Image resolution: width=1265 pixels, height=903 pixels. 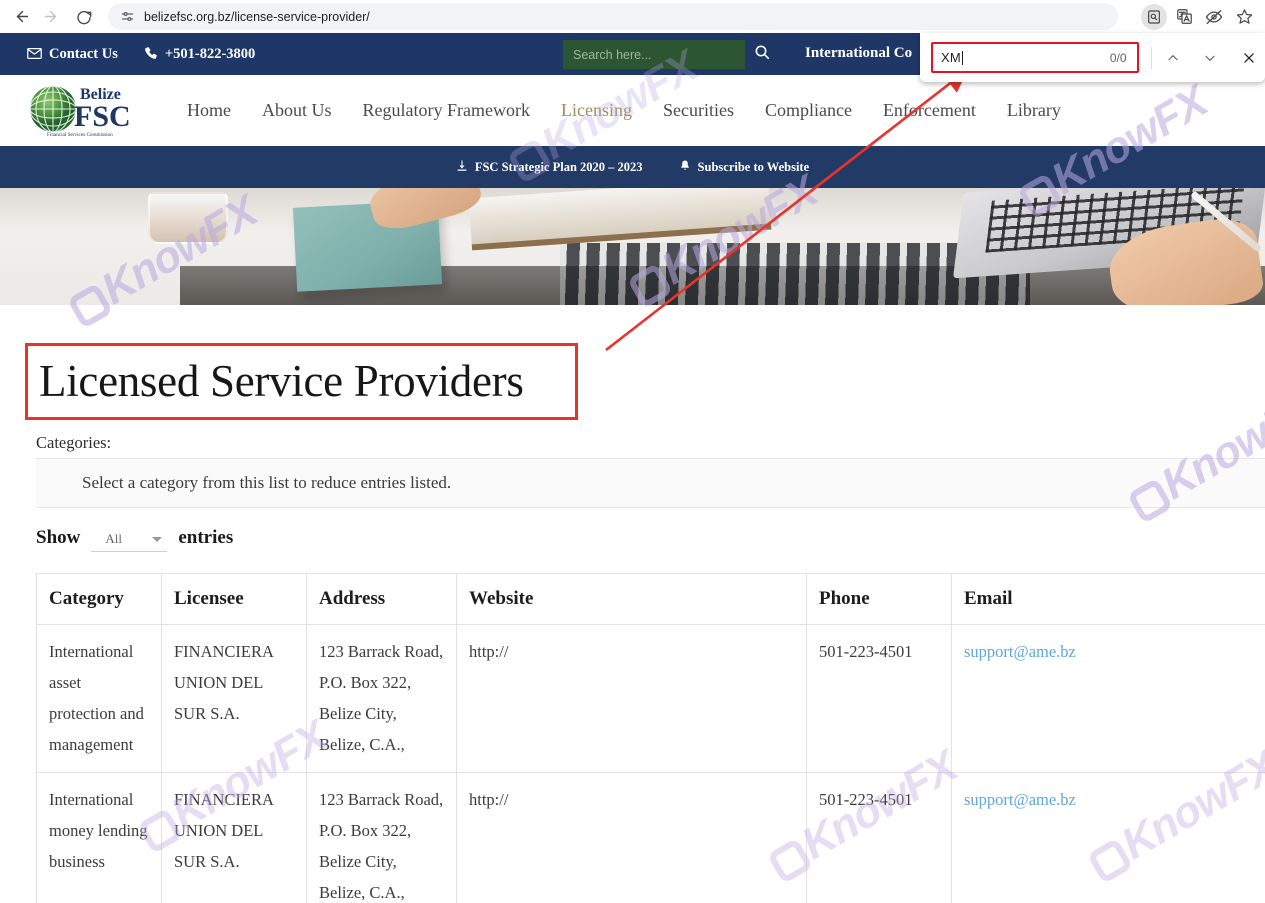 What do you see at coordinates (209, 110) in the screenshot?
I see `nav-item-home: Home` at bounding box center [209, 110].